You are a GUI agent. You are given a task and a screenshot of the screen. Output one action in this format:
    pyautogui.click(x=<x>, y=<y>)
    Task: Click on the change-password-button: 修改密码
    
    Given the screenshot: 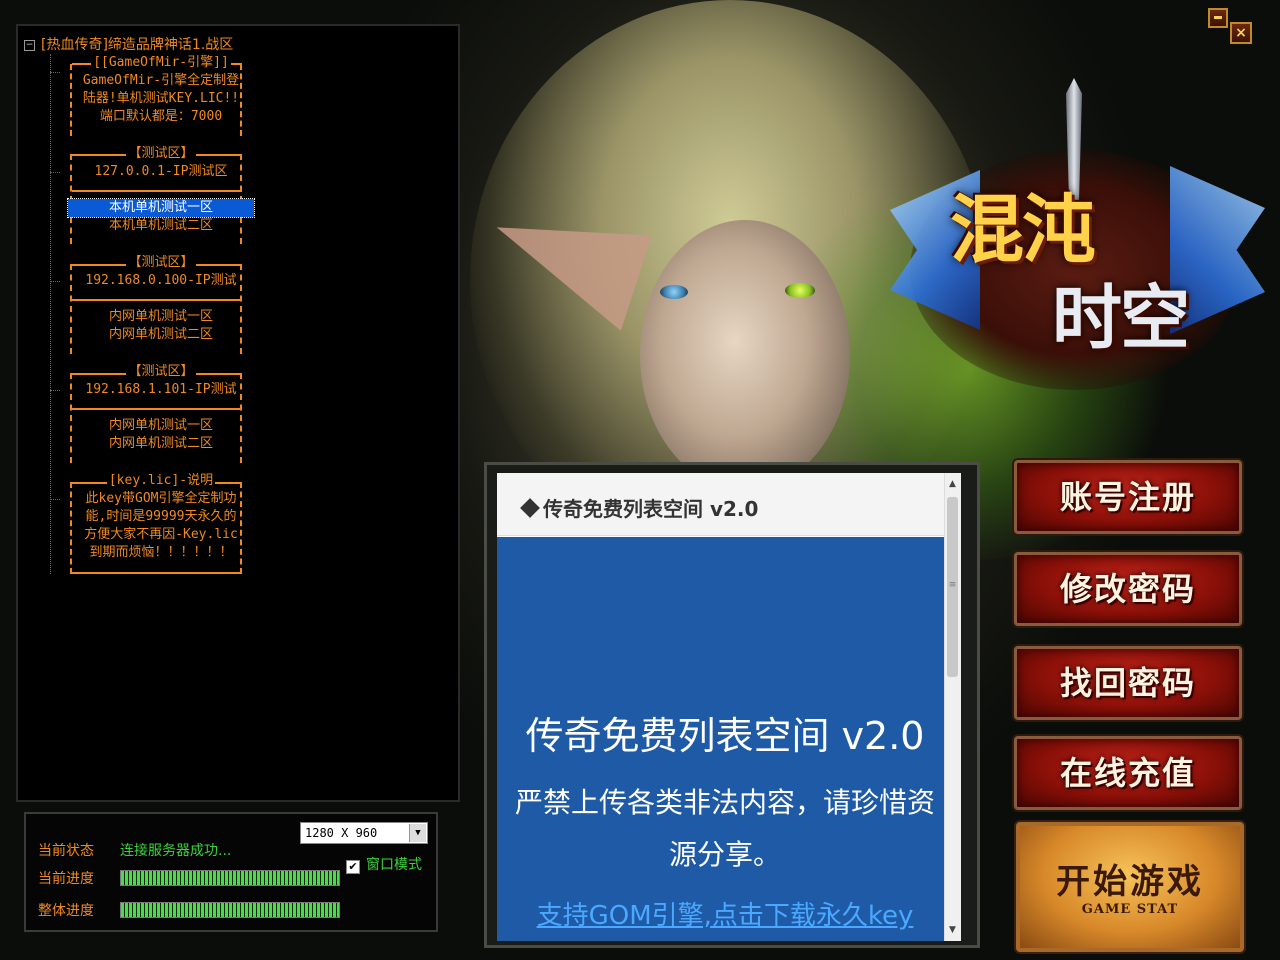 What is the action you would take?
    pyautogui.click(x=1128, y=589)
    